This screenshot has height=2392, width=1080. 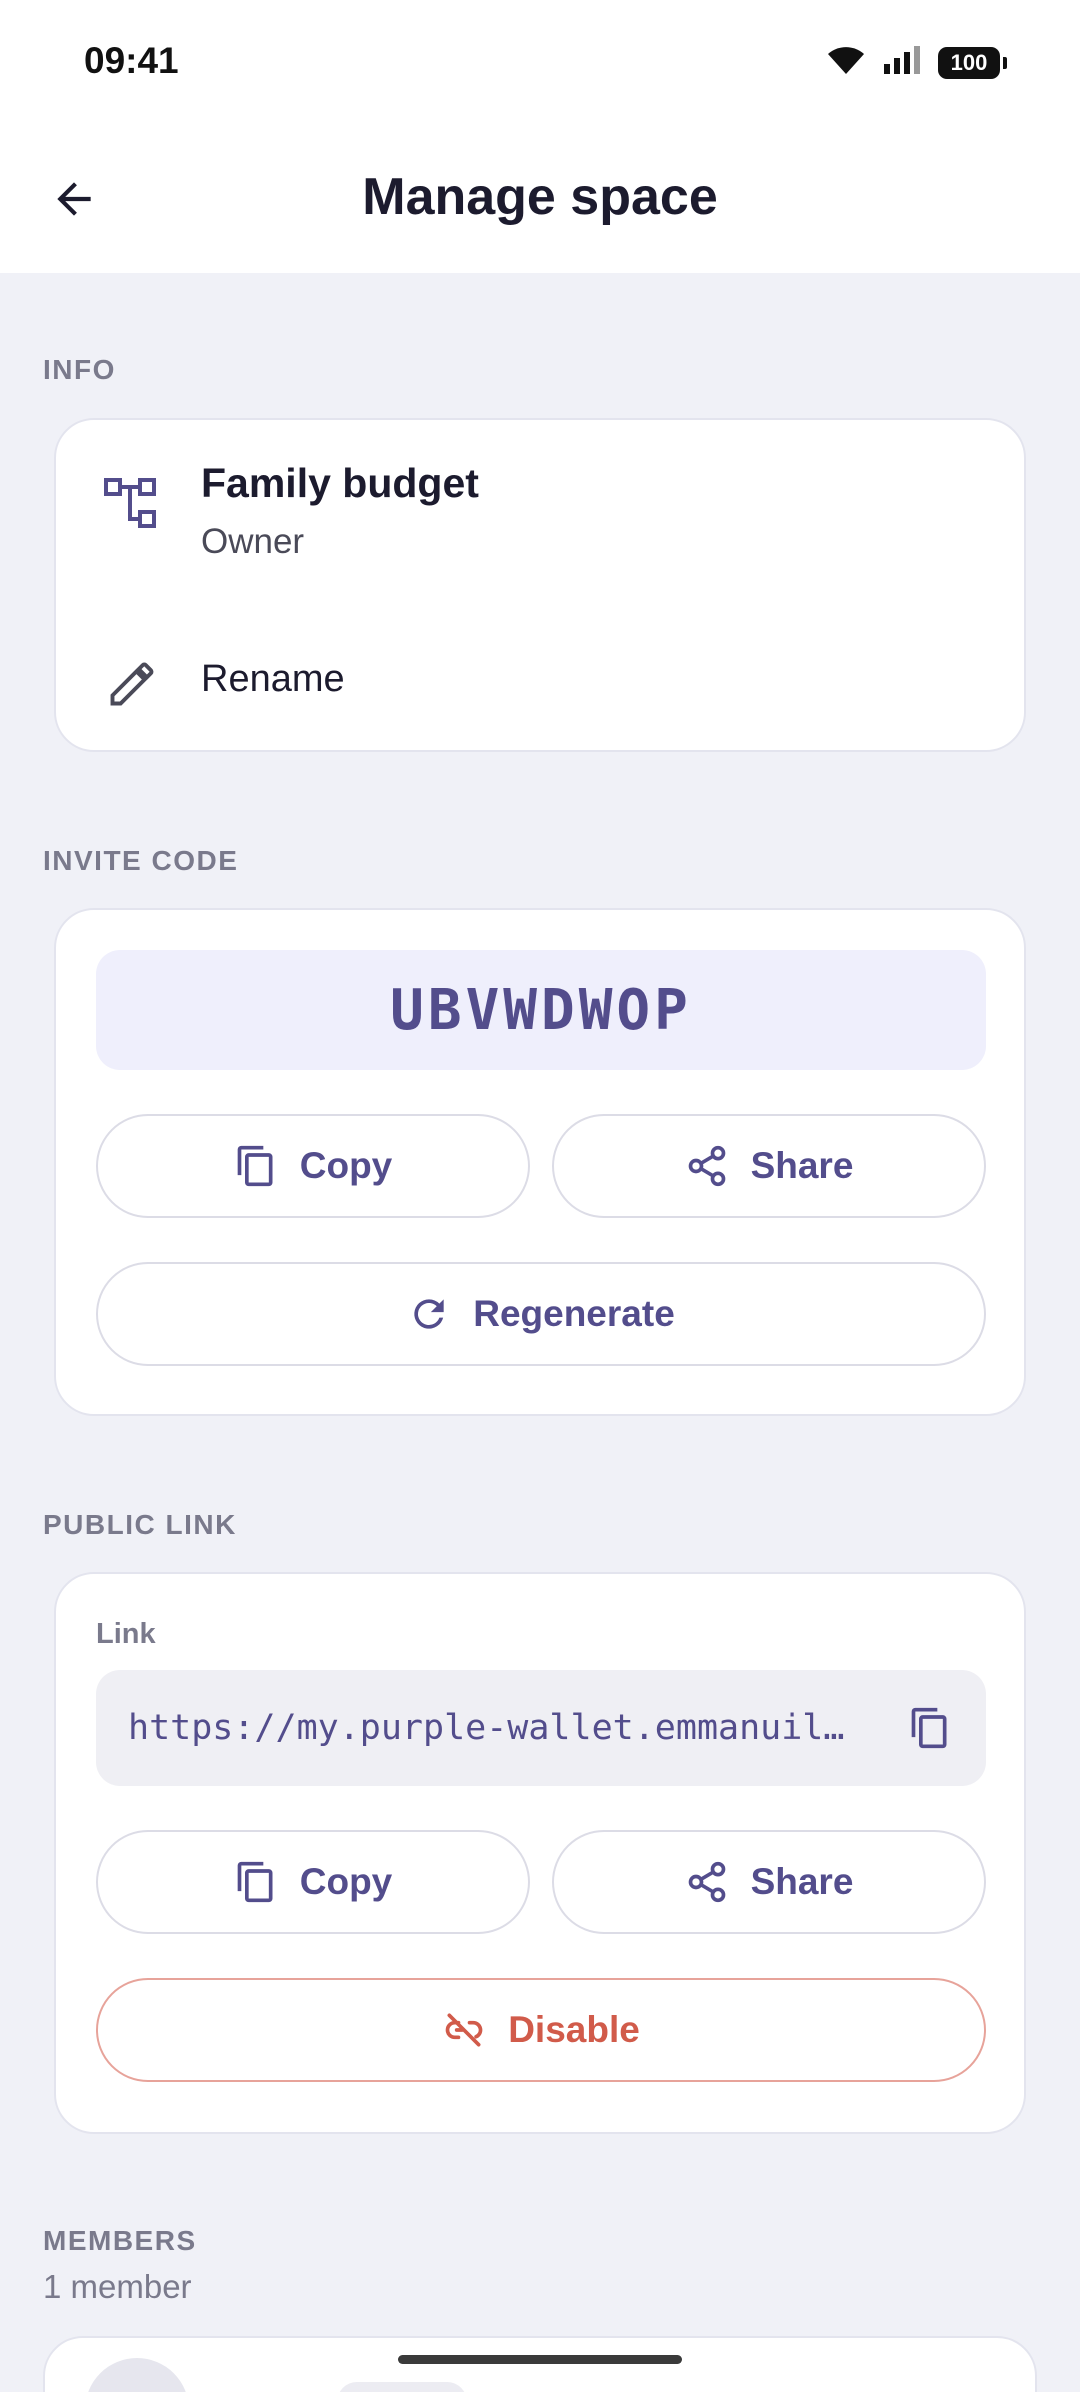 What do you see at coordinates (541, 1010) in the screenshot?
I see `invite-code: UBVWDWOP` at bounding box center [541, 1010].